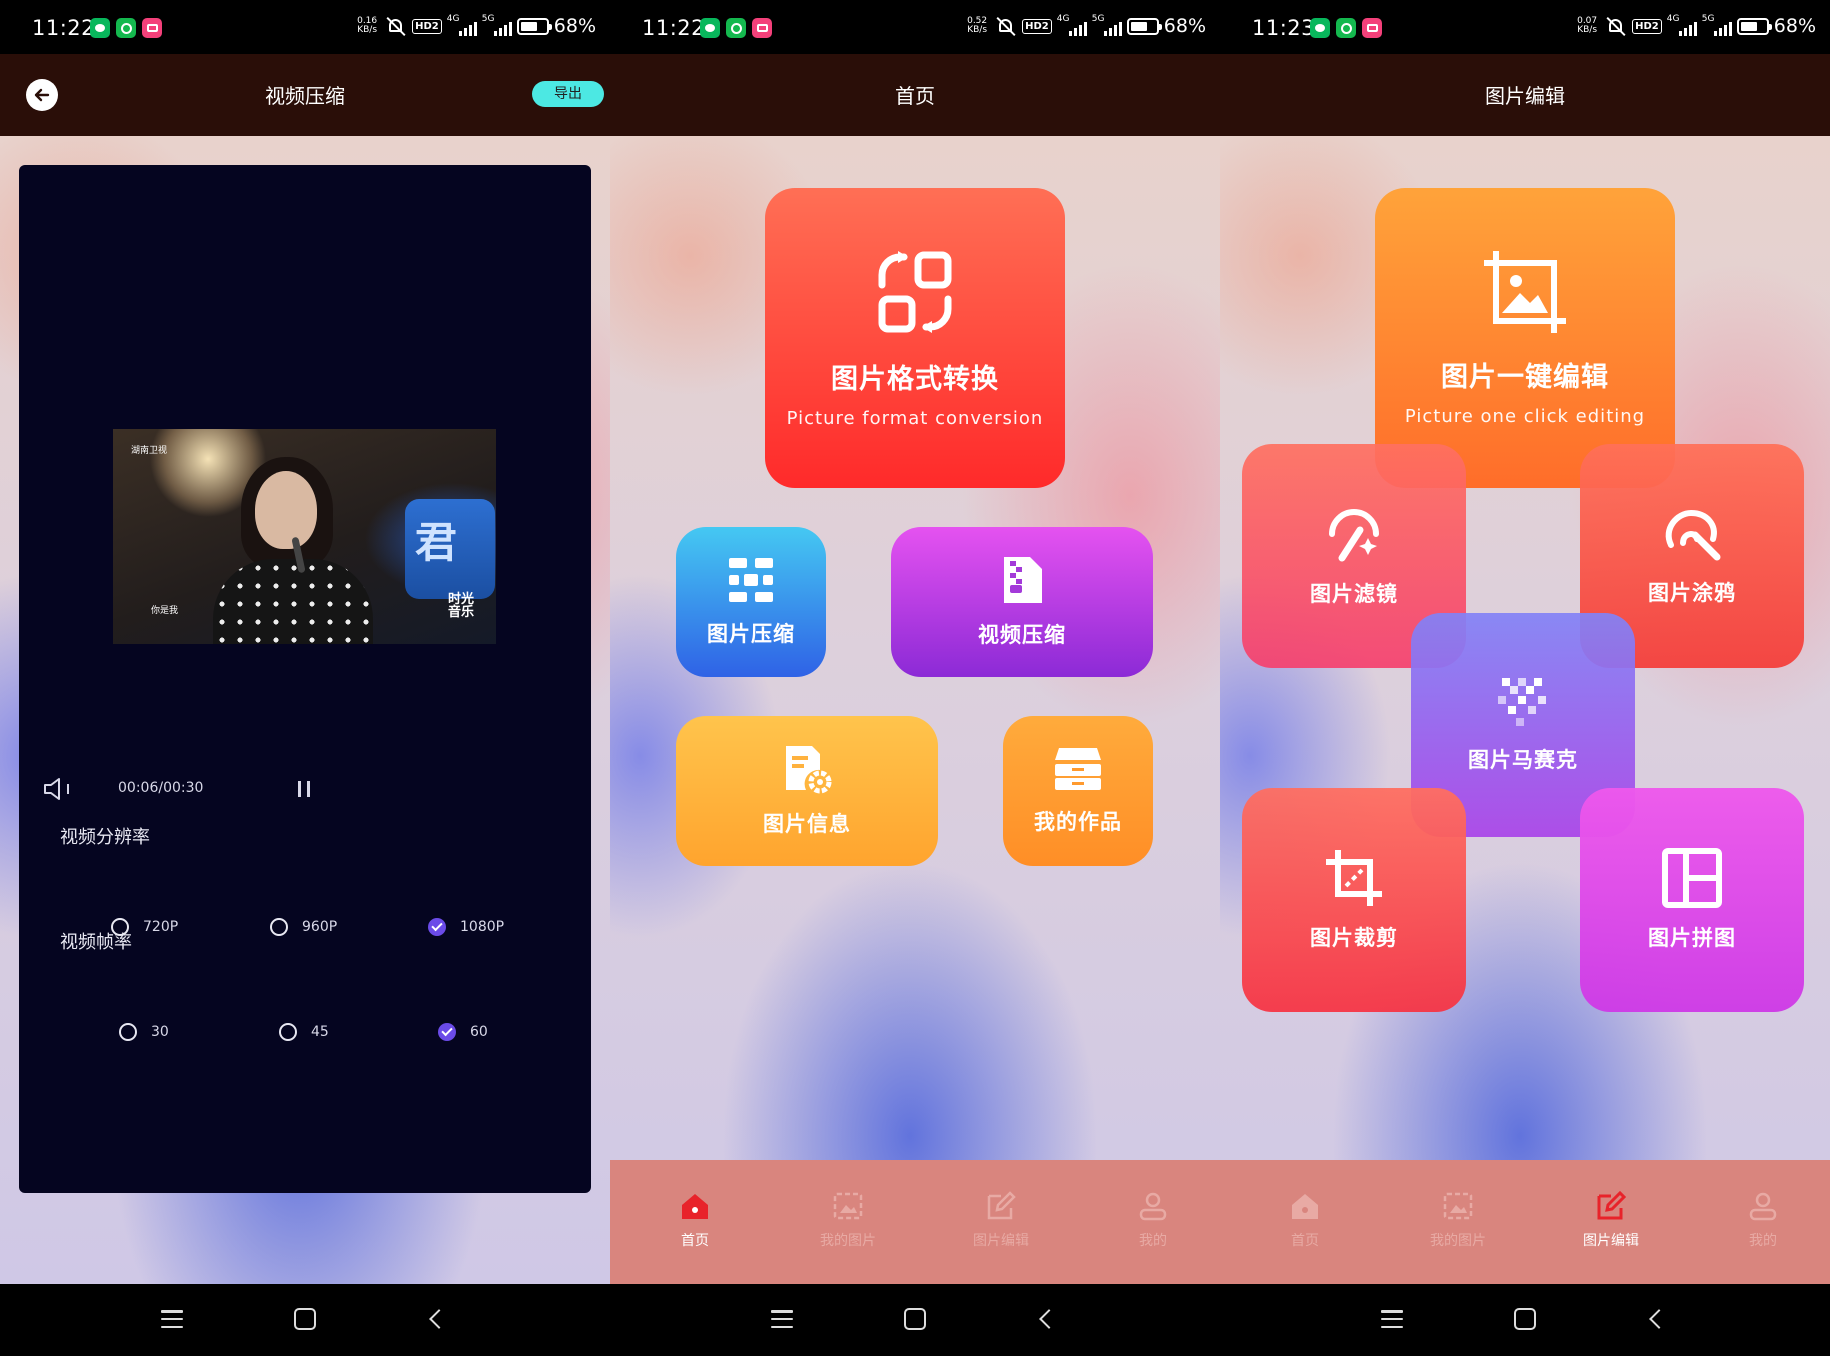 This screenshot has height=1356, width=1830. Describe the element at coordinates (144, 1032) in the screenshot. I see `framerate-option-30: 30` at that location.